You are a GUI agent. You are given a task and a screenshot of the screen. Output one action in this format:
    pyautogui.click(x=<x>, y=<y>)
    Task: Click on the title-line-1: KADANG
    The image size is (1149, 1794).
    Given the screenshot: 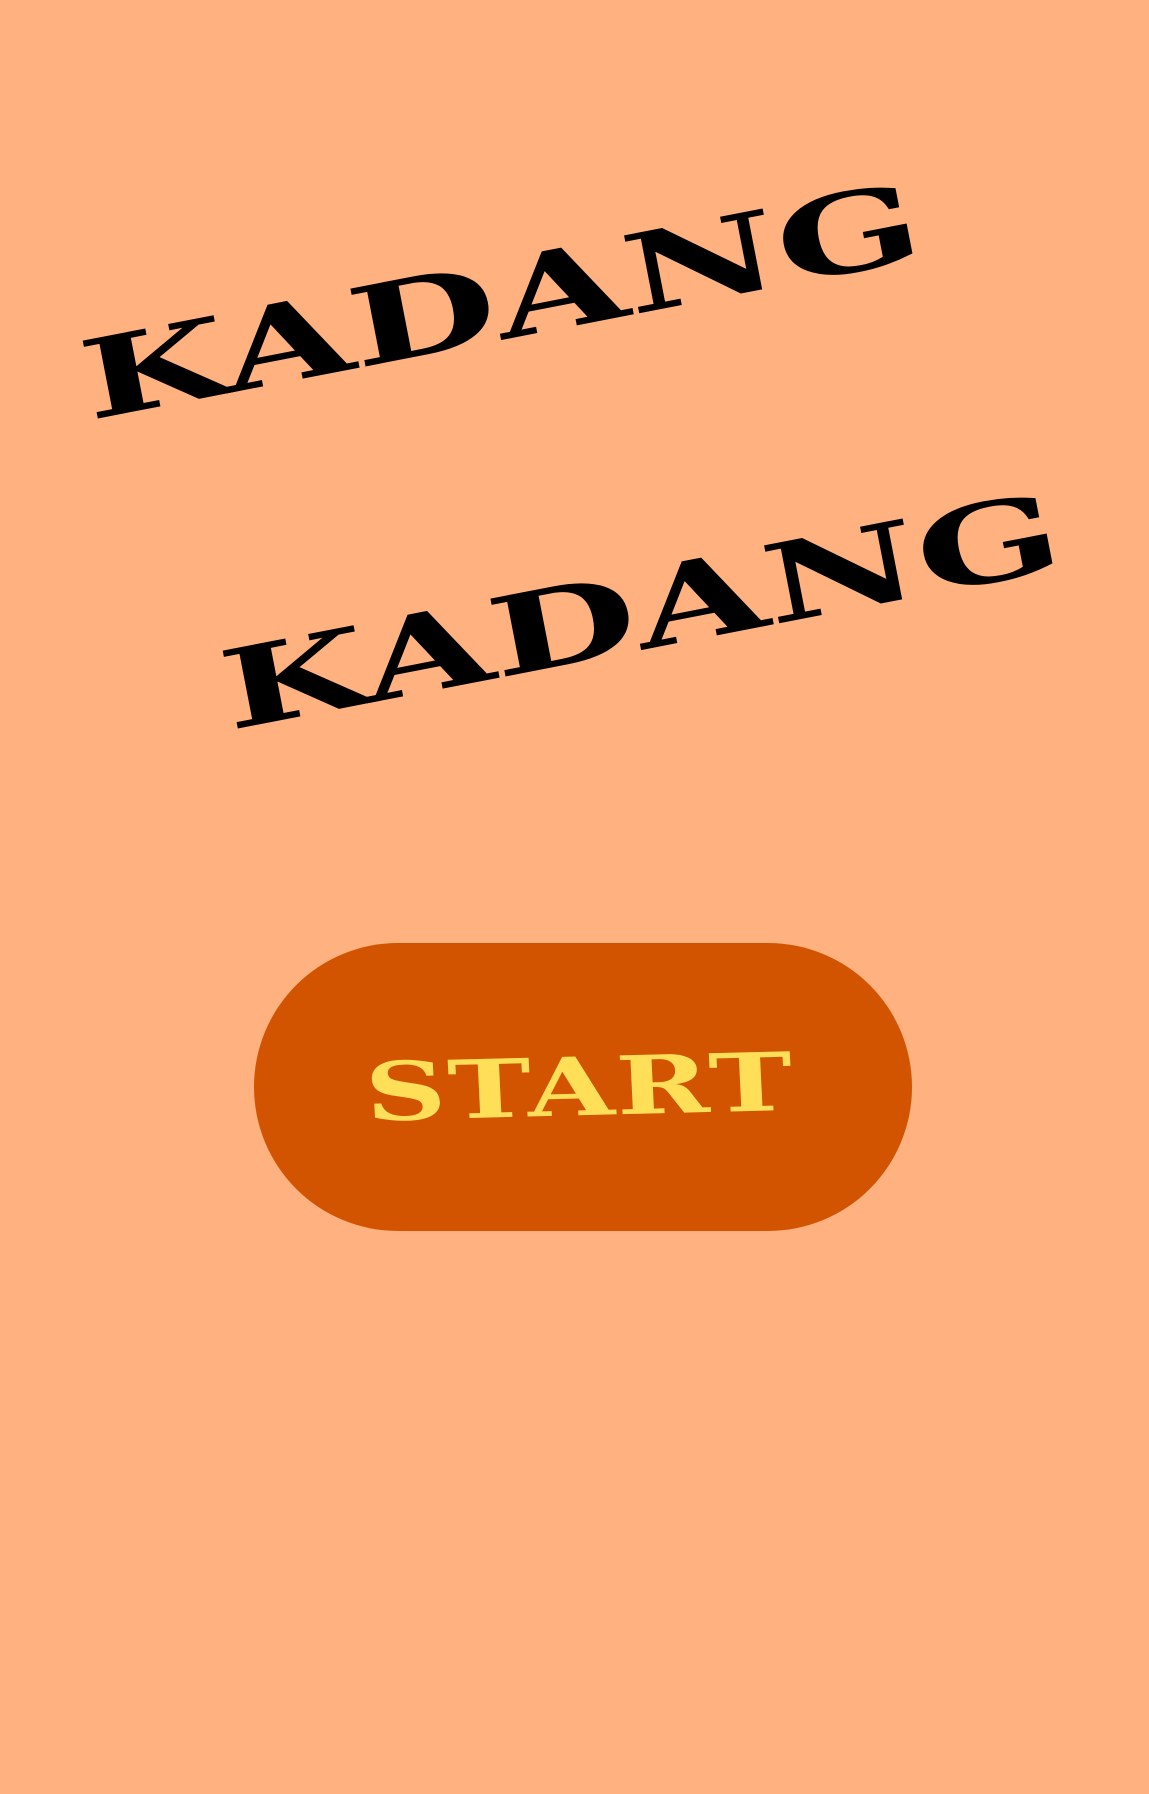 What is the action you would take?
    pyautogui.click(x=501, y=301)
    